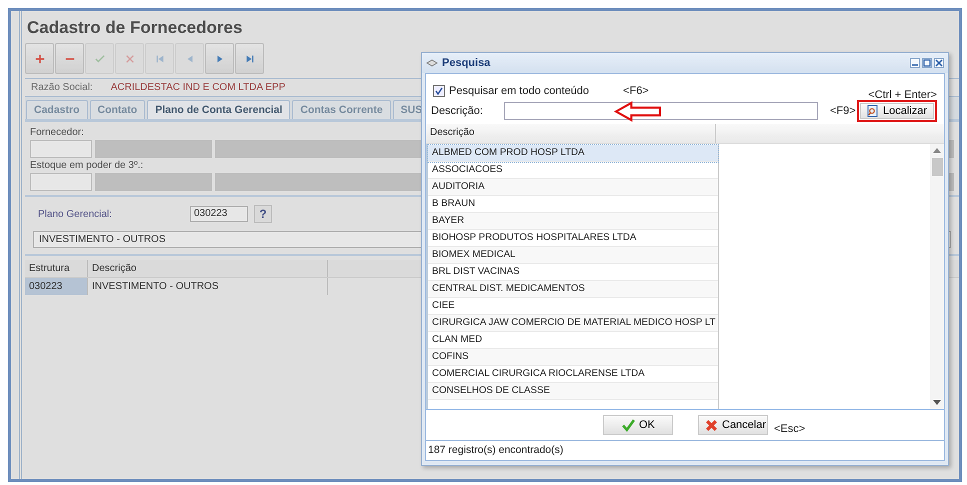  Describe the element at coordinates (927, 63) in the screenshot. I see `maximize-button` at that location.